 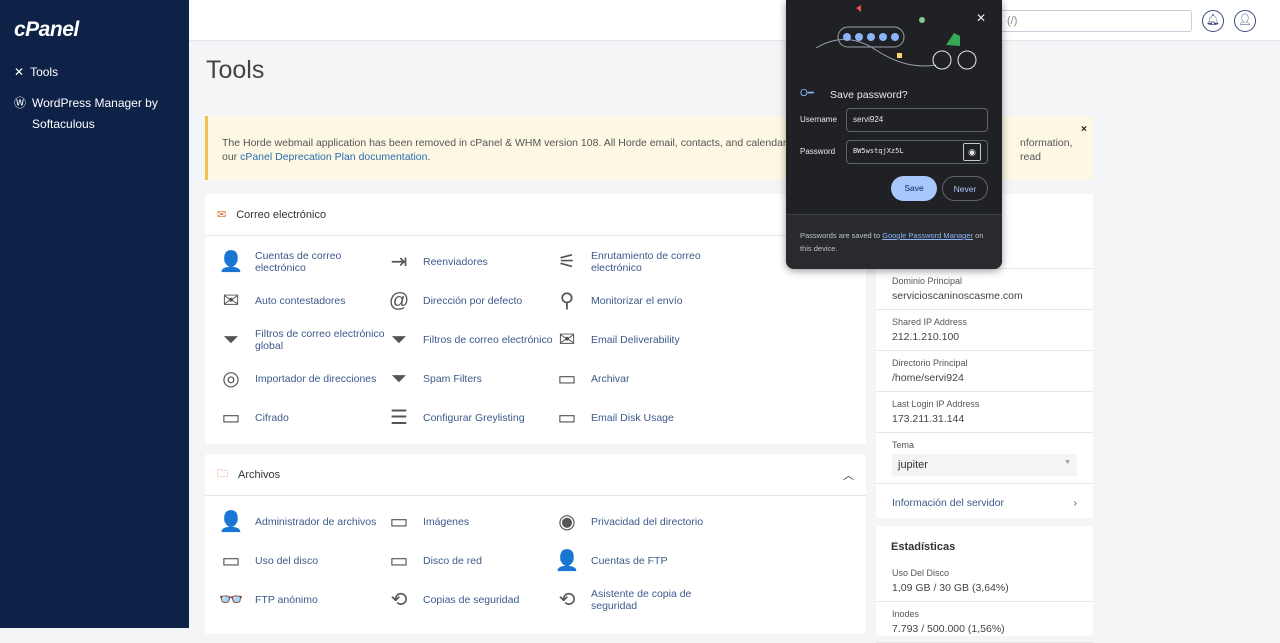 I want to click on tool-icon: ⟲, so click(x=567, y=599).